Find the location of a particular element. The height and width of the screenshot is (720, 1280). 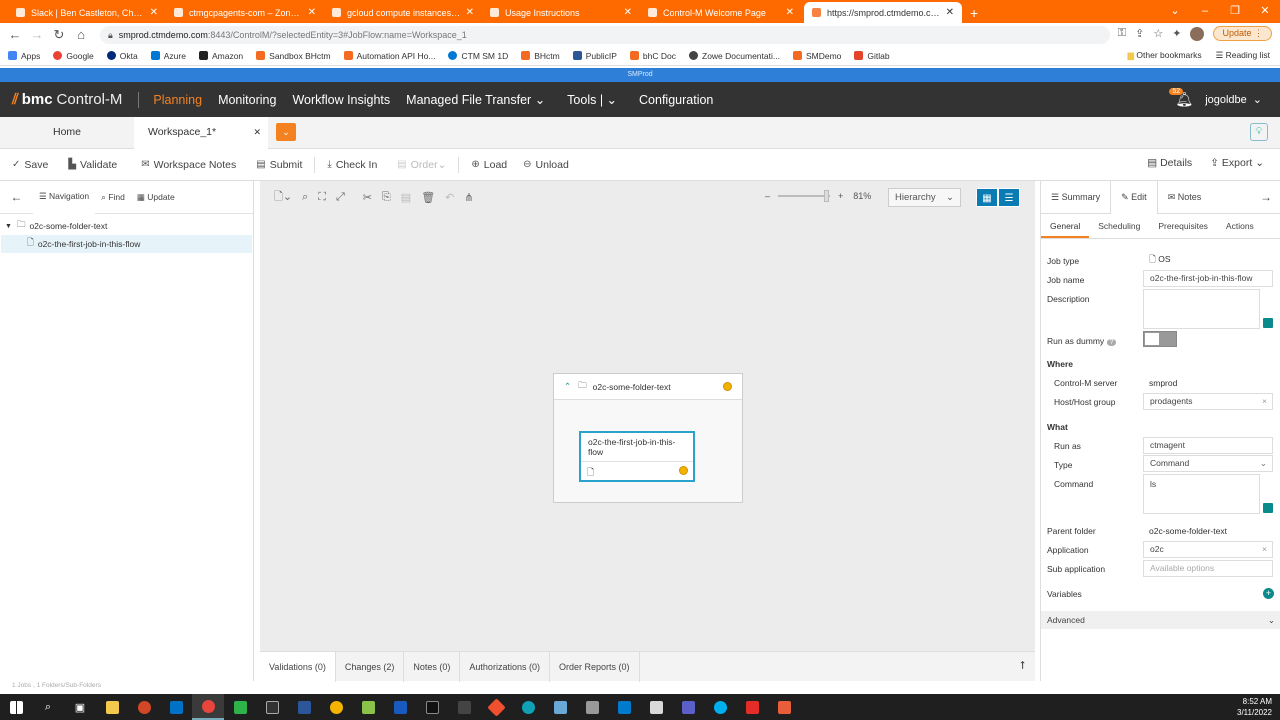

validate-button: ▙ Validate is located at coordinates (92, 165).